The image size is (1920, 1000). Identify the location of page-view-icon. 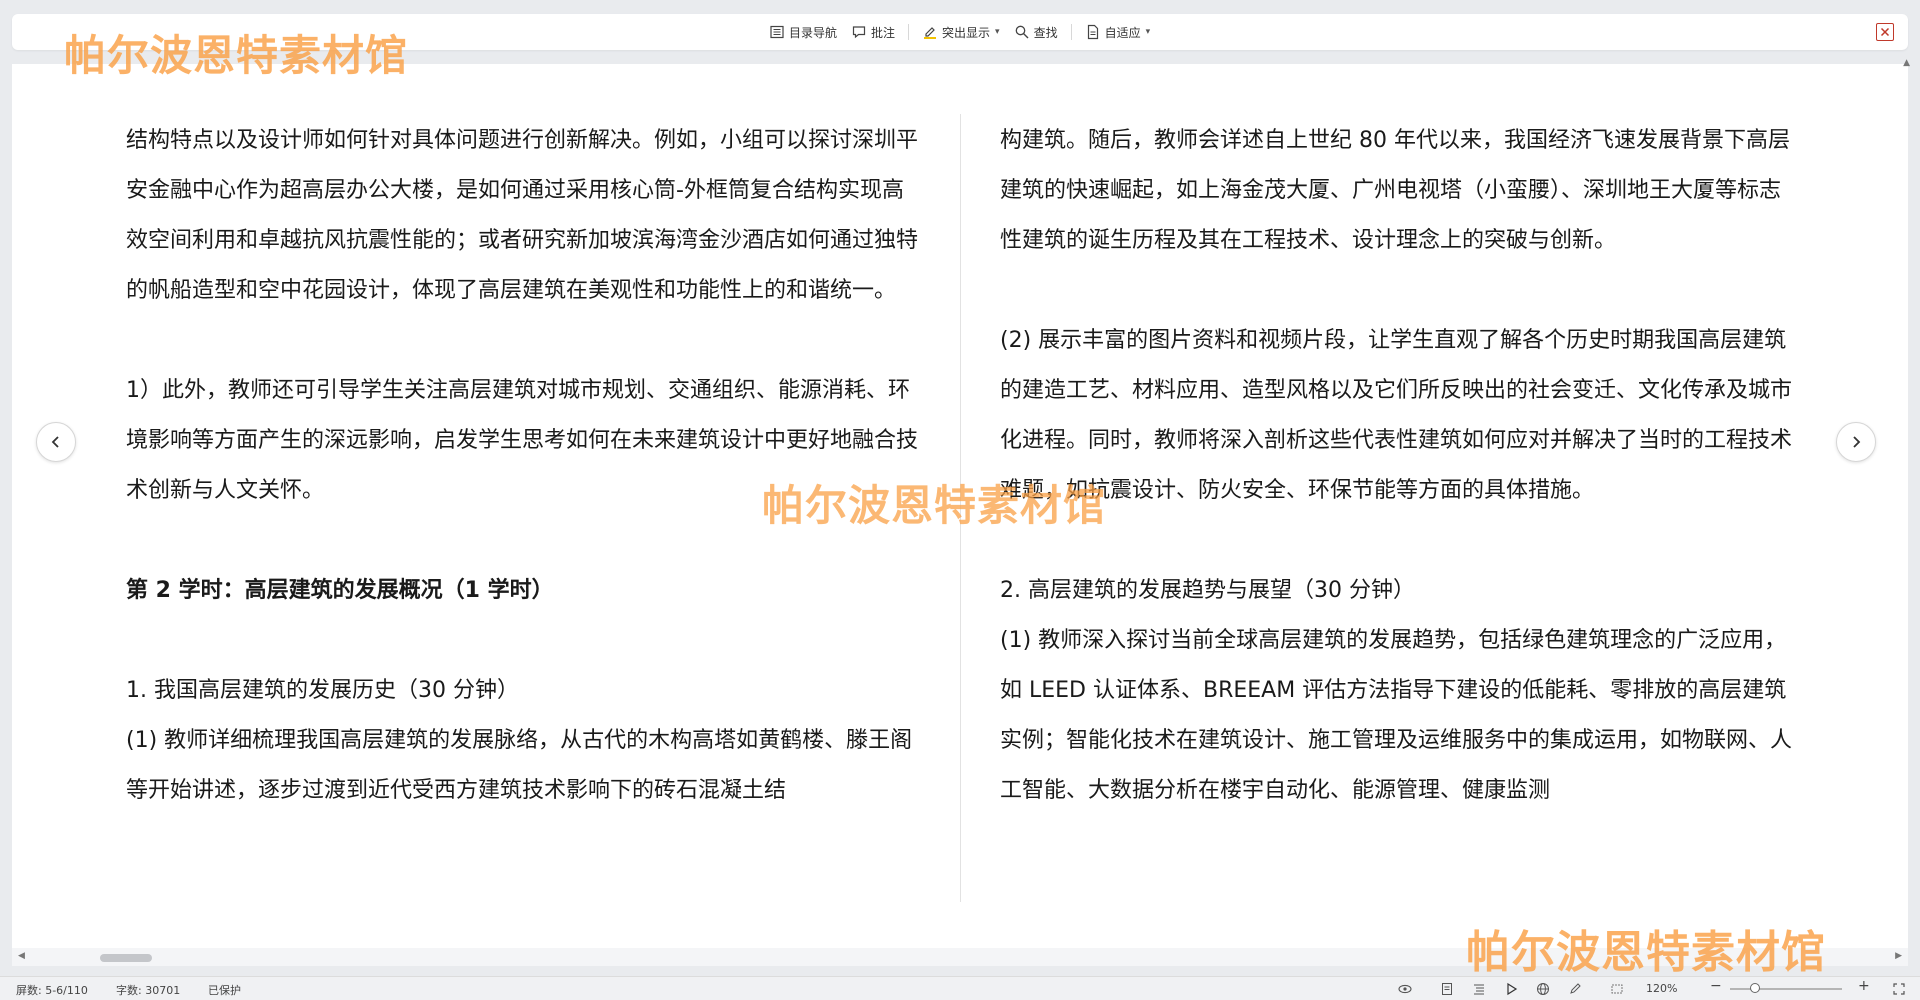
(1447, 989).